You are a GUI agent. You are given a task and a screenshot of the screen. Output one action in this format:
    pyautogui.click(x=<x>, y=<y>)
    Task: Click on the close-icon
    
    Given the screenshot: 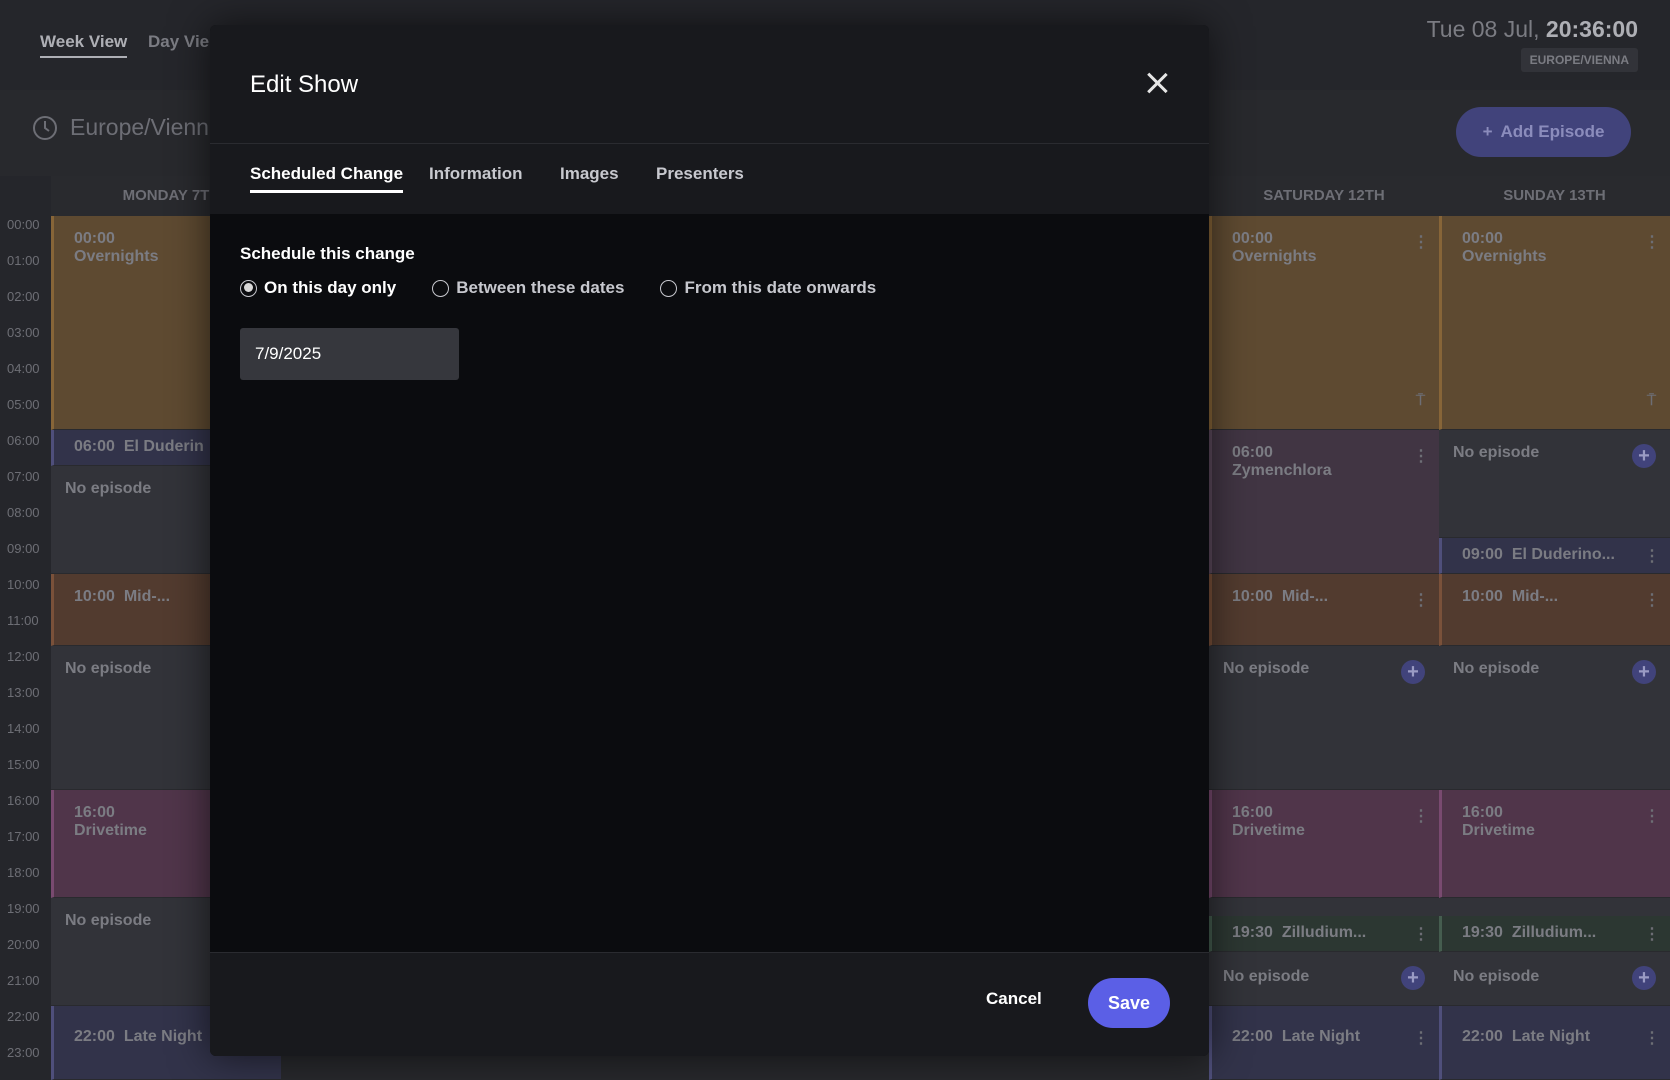 What is the action you would take?
    pyautogui.click(x=1157, y=83)
    